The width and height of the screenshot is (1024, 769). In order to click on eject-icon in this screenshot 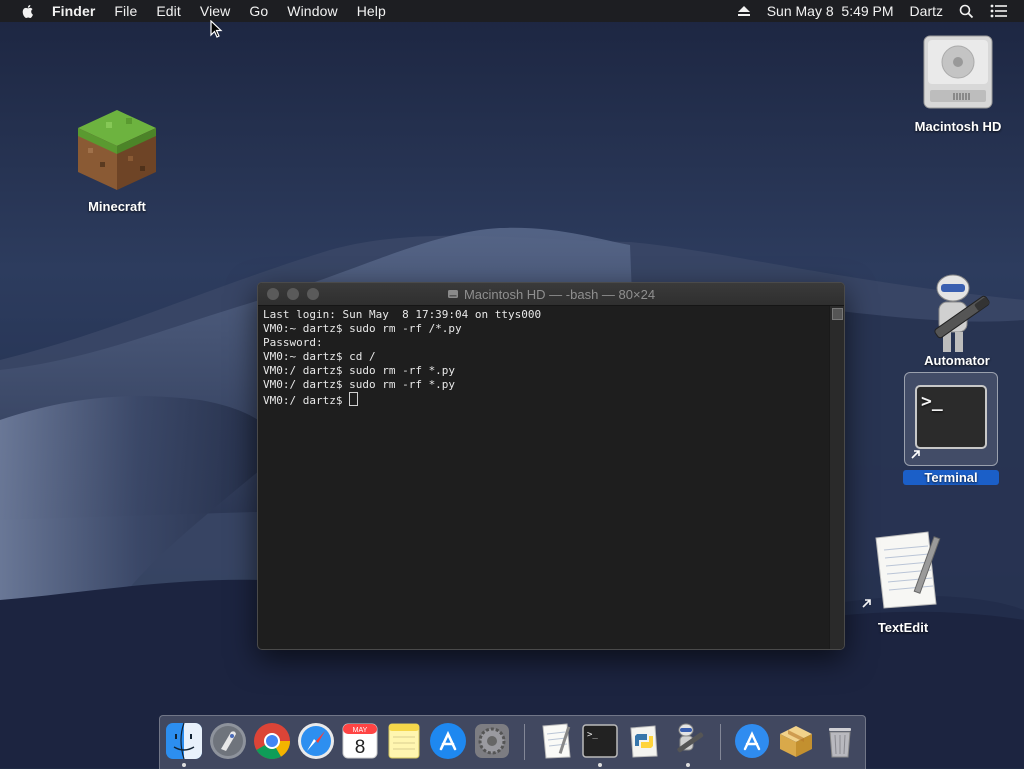, I will do `click(744, 11)`.